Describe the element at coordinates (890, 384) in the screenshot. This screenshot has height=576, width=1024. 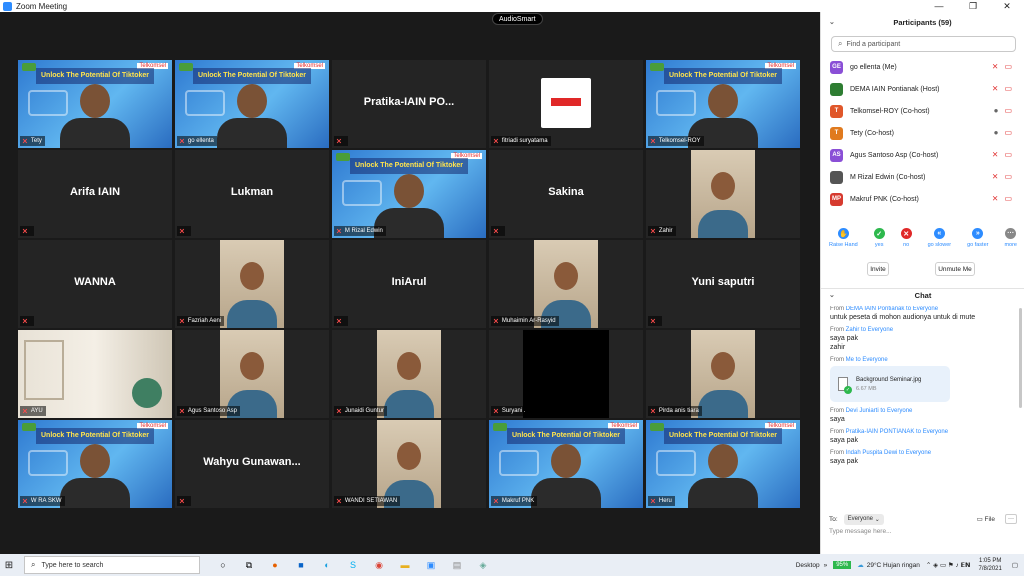
I see `file-attachment: ✓ Background Seminar.jpg 6.67 MB` at that location.